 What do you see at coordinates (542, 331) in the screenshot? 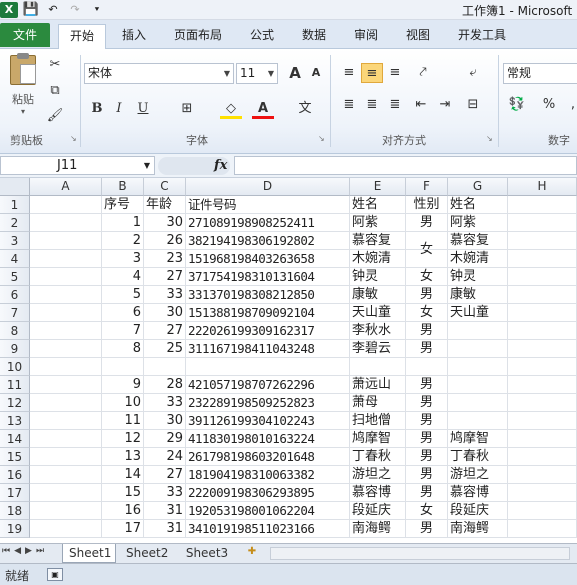
I see `cell-h8` at bounding box center [542, 331].